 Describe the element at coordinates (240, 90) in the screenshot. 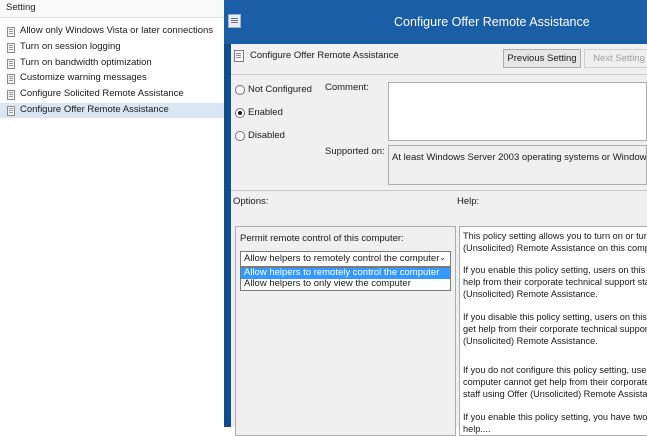

I see `not-configured-radio` at that location.